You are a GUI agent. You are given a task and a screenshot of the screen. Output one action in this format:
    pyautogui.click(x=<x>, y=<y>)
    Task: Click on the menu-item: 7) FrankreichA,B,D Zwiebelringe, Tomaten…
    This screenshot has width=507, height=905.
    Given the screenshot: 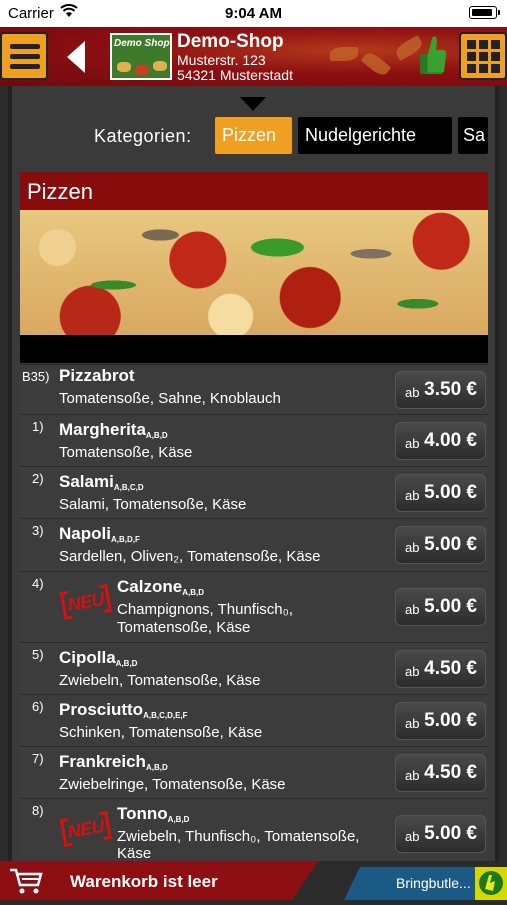 What is the action you would take?
    pyautogui.click(x=254, y=772)
    